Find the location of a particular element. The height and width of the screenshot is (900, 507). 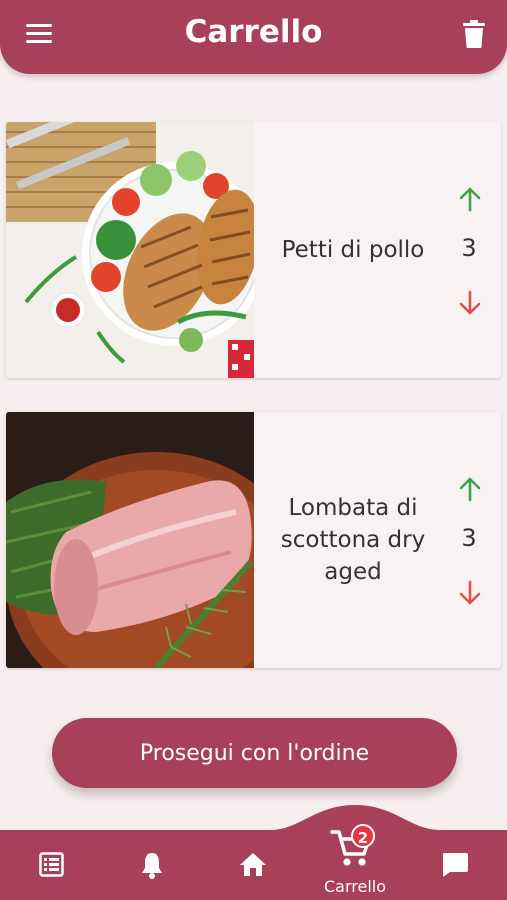

product-image-beef is located at coordinates (130, 540).